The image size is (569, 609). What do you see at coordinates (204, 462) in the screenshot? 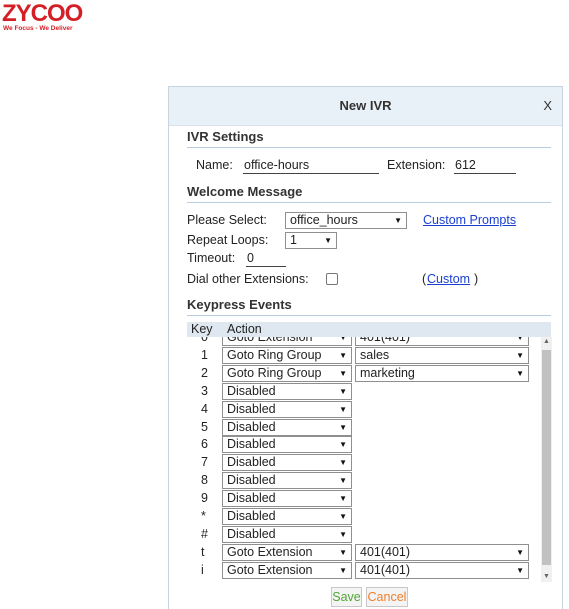
I see `keypress-key: 7` at bounding box center [204, 462].